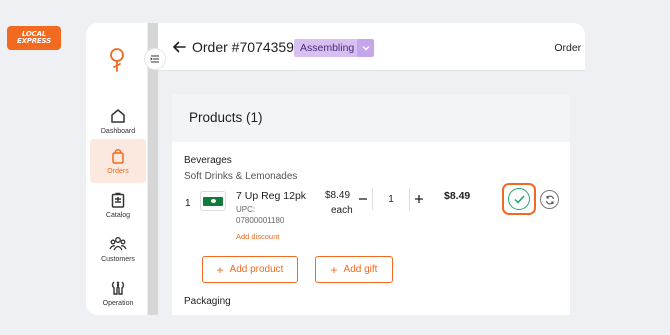 This screenshot has height=335, width=670. What do you see at coordinates (360, 269) in the screenshot?
I see `add-gift-label: Add gift` at bounding box center [360, 269].